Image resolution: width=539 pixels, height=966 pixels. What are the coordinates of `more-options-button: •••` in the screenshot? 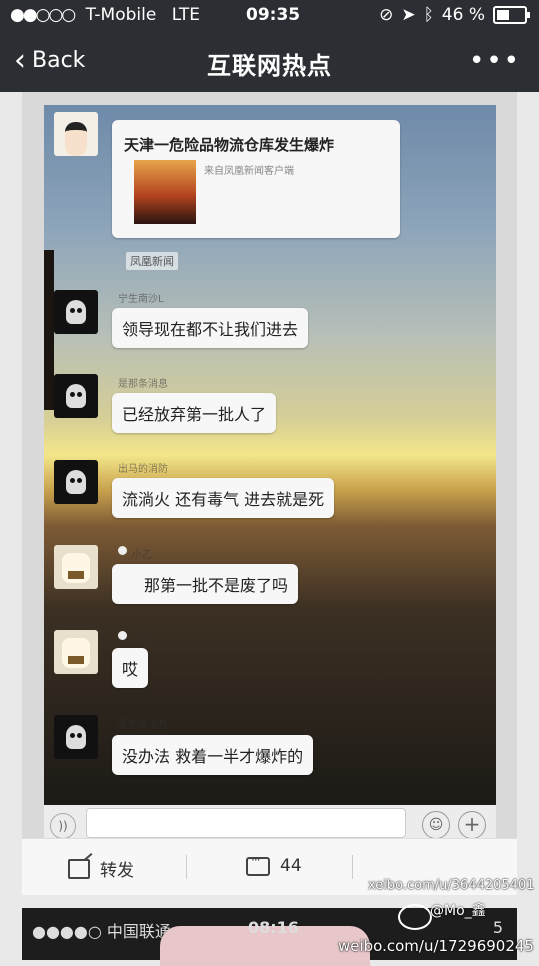 It's located at (495, 61).